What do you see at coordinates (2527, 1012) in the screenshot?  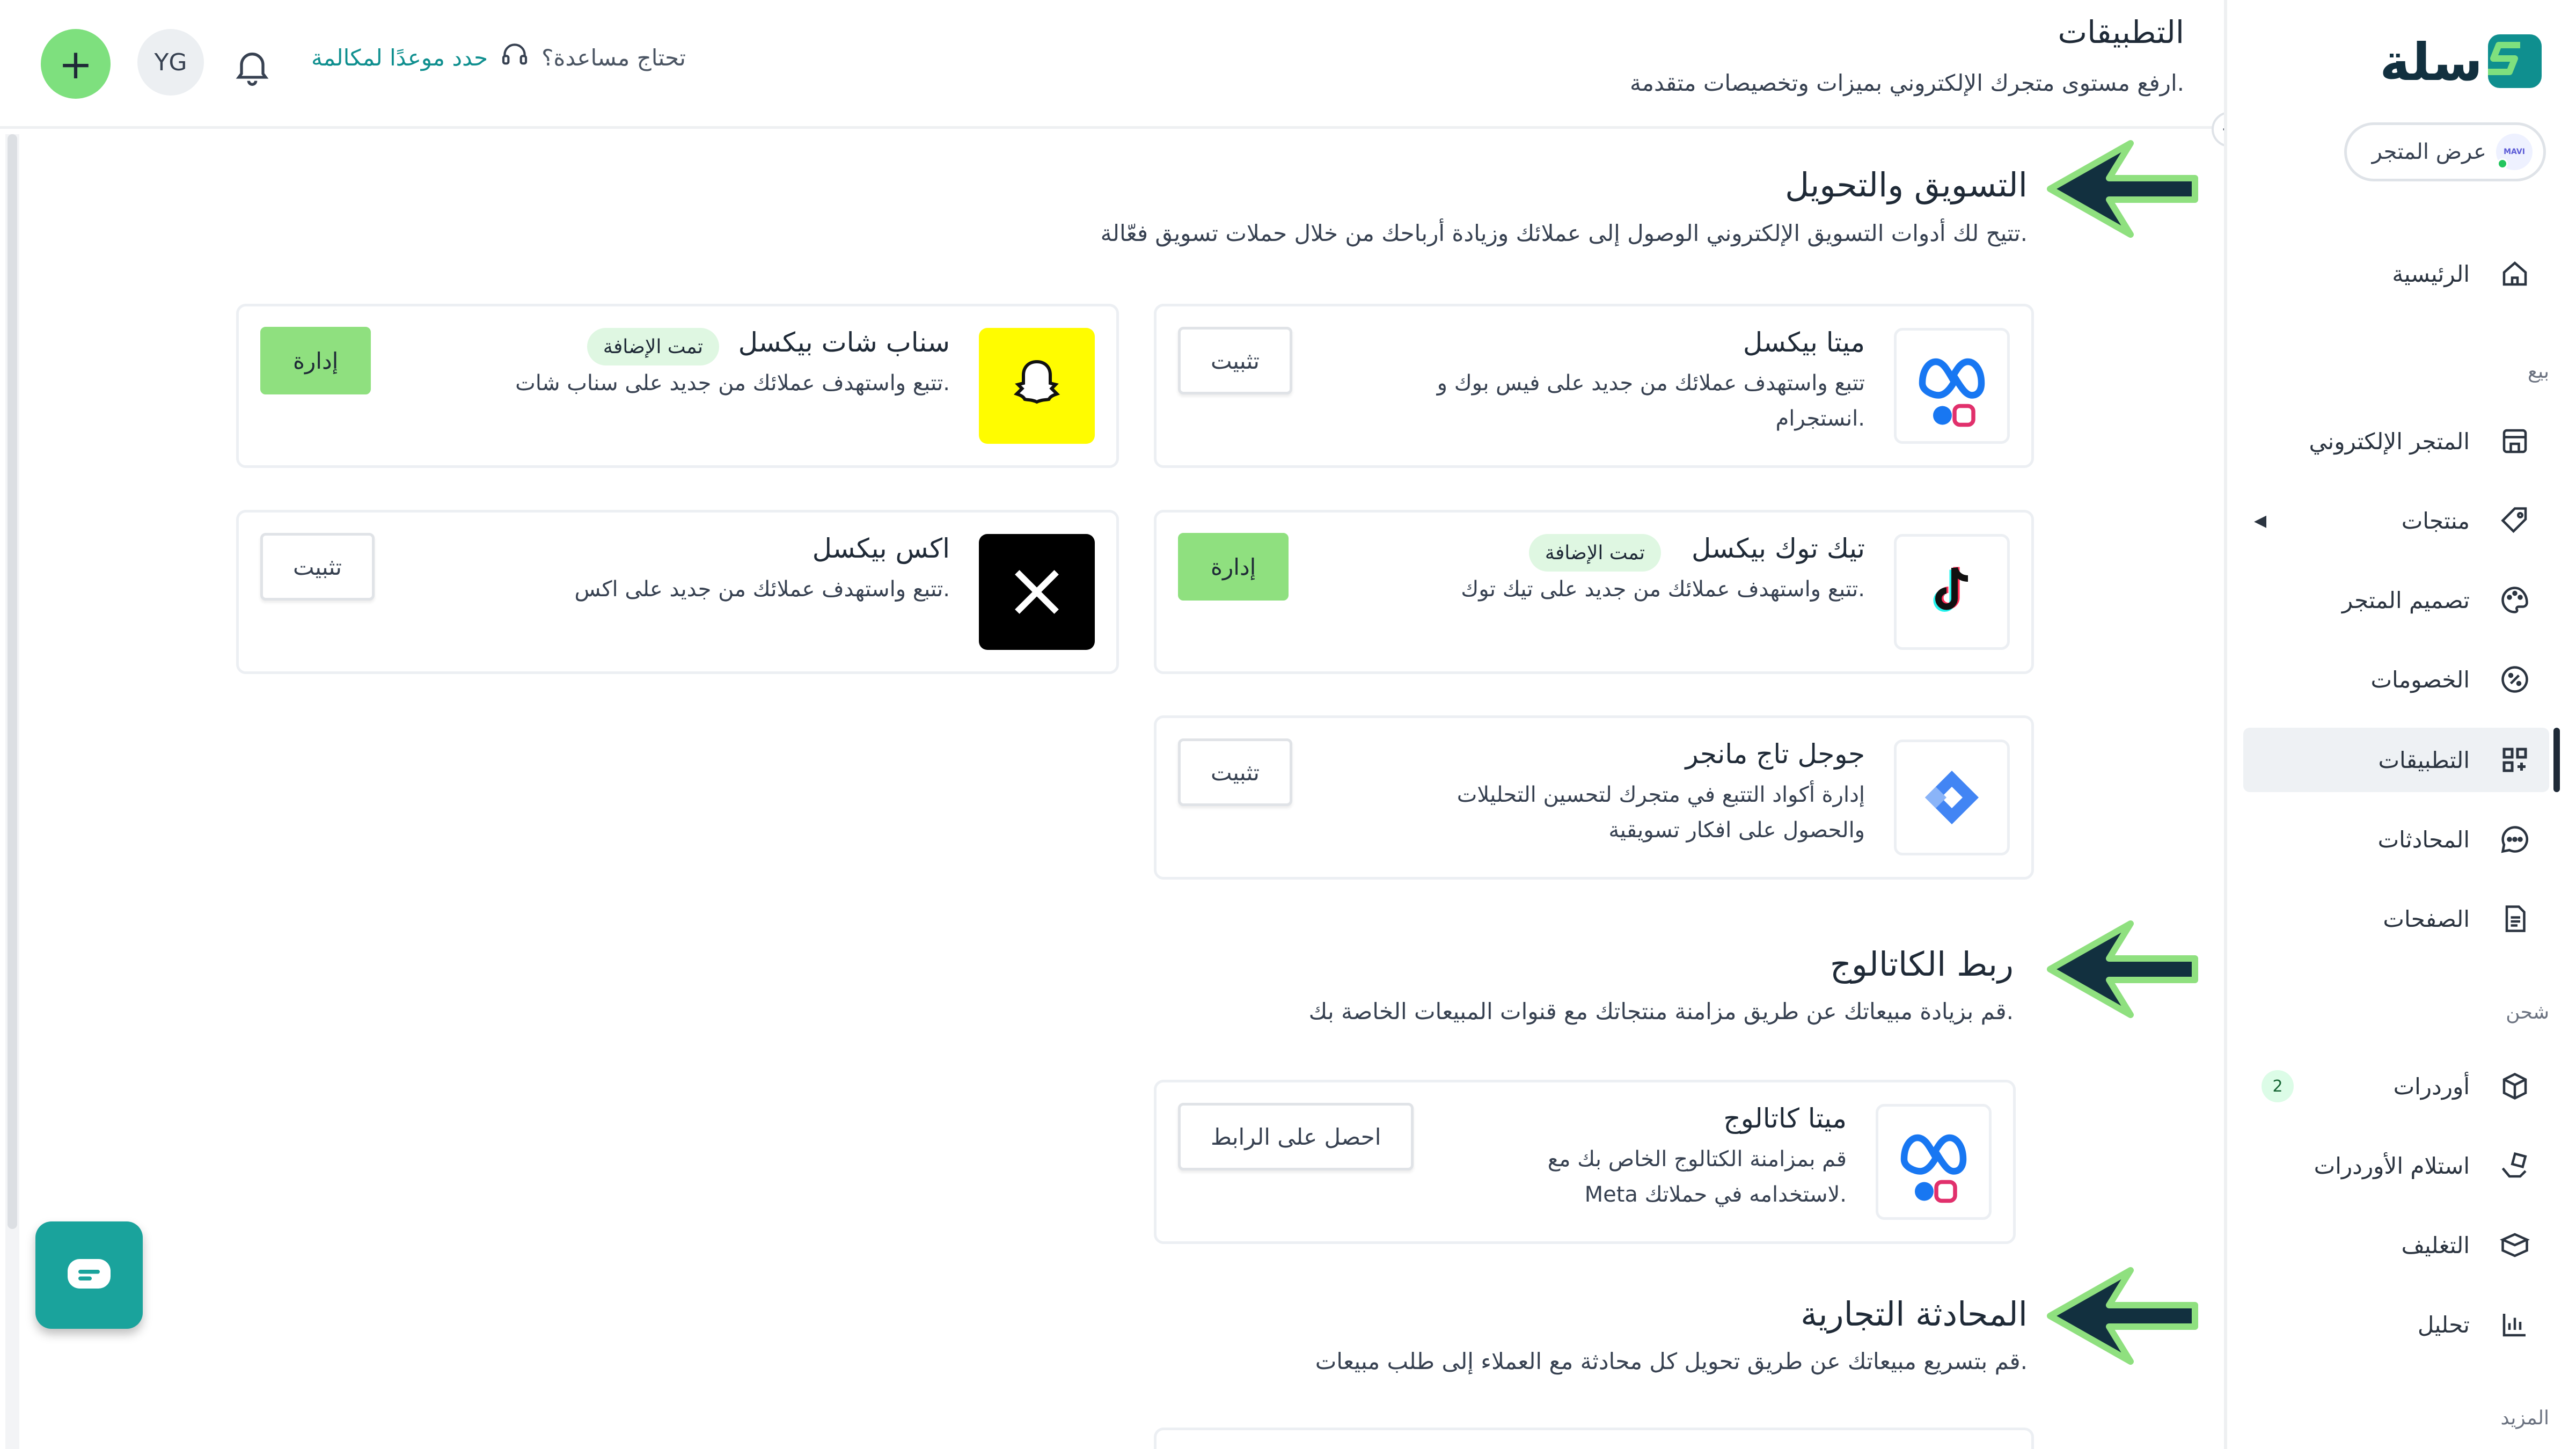 I see `sidebar-section-shipping: شحن` at bounding box center [2527, 1012].